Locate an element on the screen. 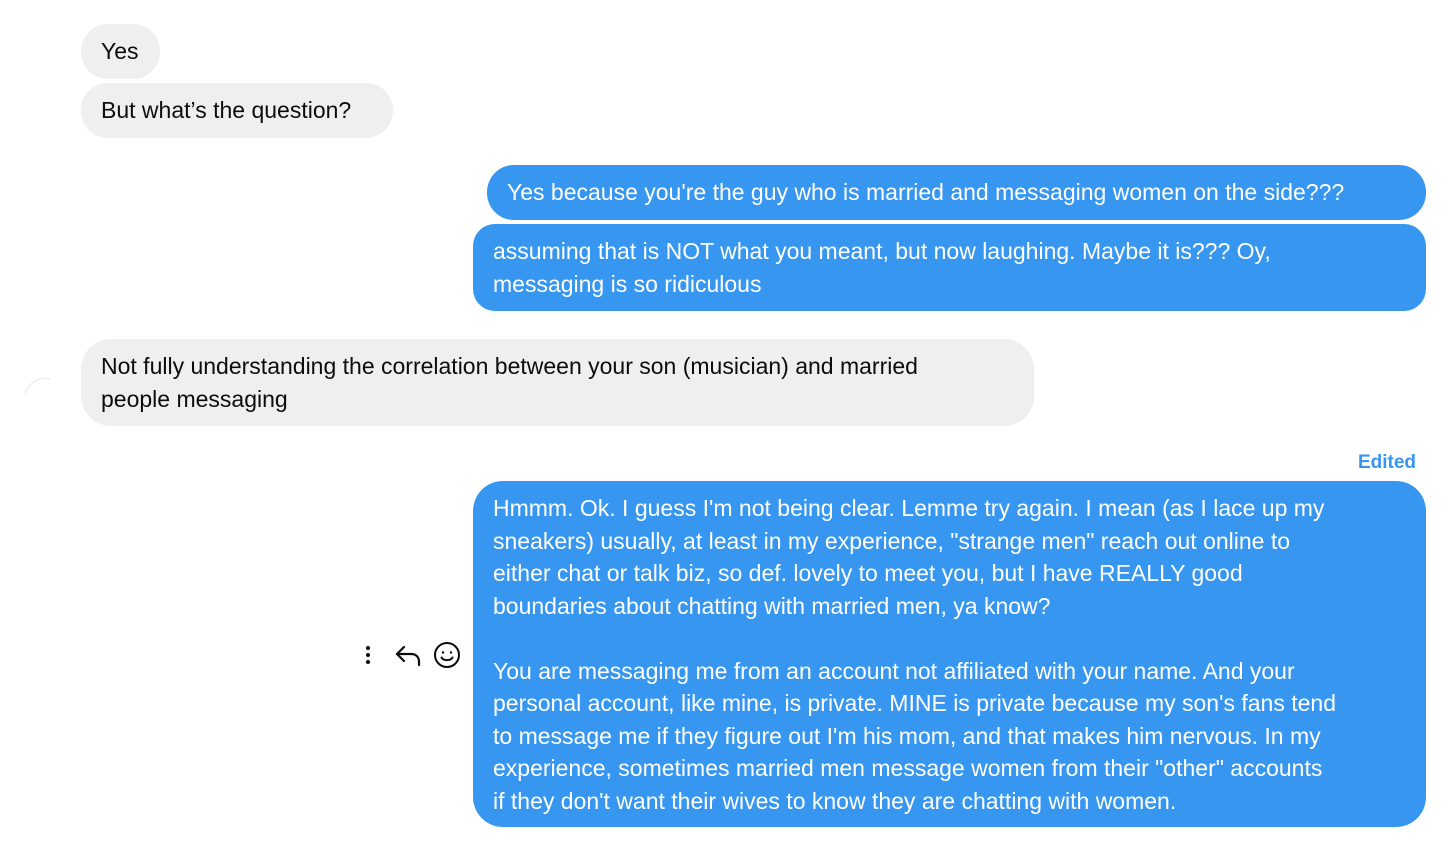 The width and height of the screenshot is (1456, 854). more-options-icon is located at coordinates (368, 655).